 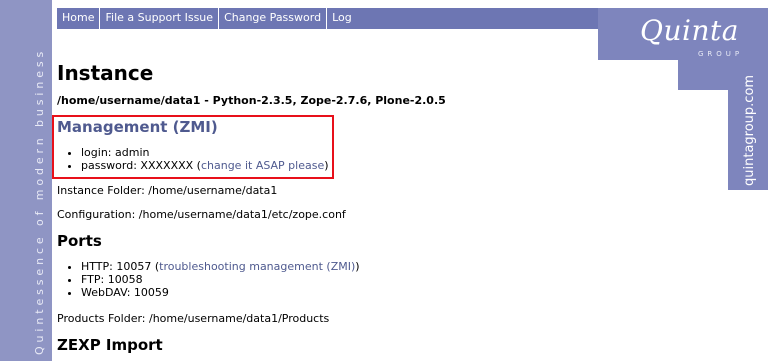 I want to click on quinta-logo: Quinta GROUP quintagroup.com, so click(x=683, y=100).